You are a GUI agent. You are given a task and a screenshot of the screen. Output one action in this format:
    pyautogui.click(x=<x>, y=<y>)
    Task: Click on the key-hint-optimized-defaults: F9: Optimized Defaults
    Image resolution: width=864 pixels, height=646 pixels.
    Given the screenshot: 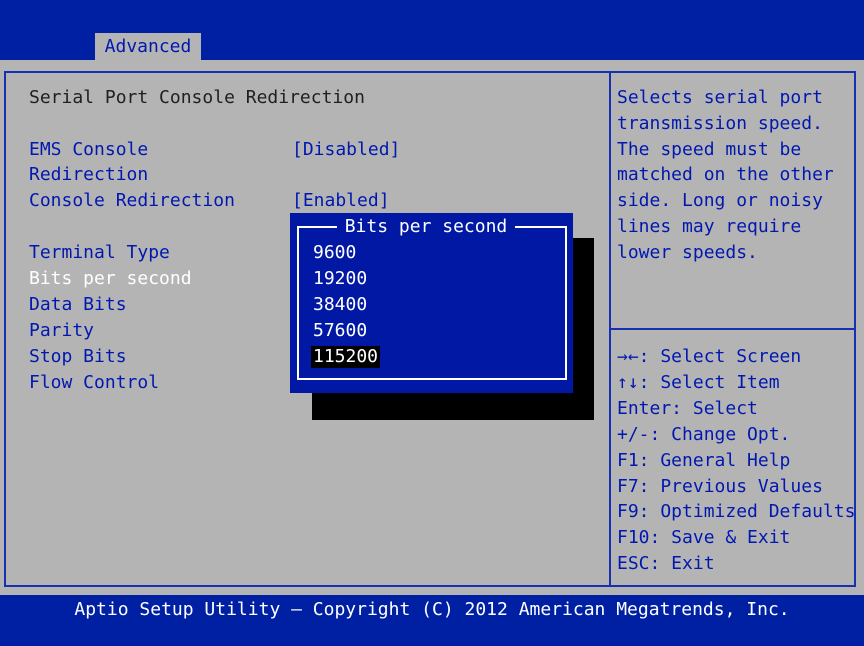 What is the action you would take?
    pyautogui.click(x=736, y=511)
    